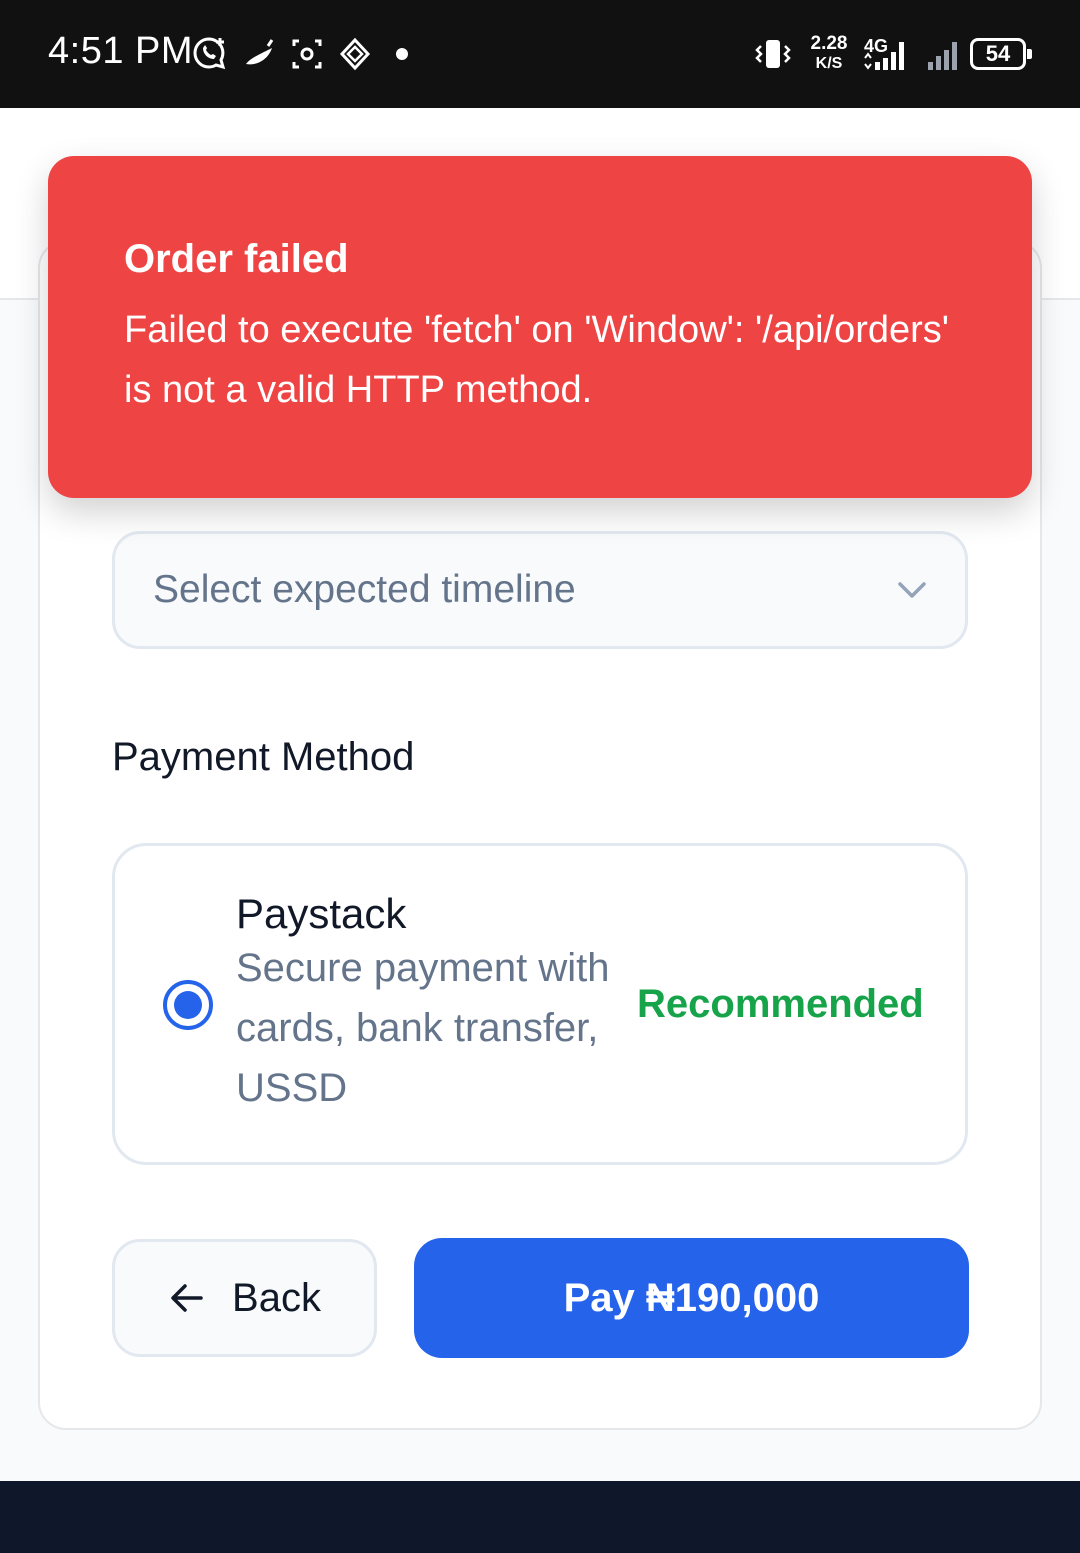 Image resolution: width=1080 pixels, height=1553 pixels. I want to click on toast-title: Order failed, so click(236, 259).